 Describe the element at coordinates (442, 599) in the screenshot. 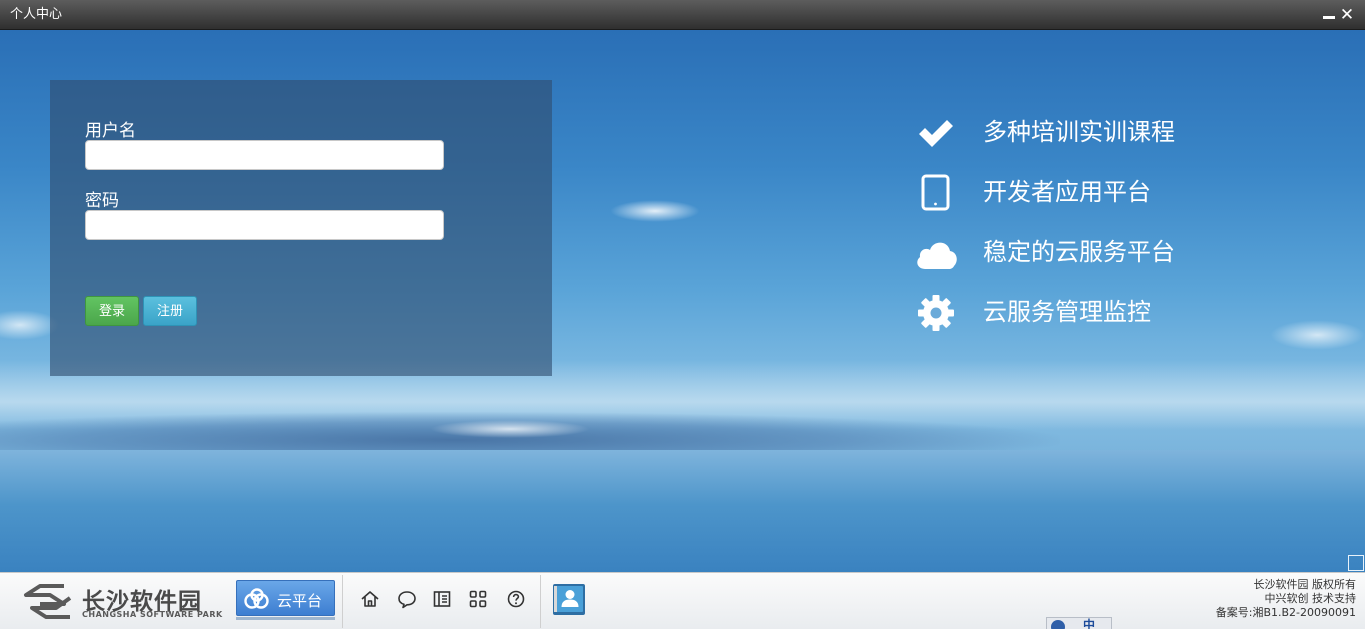

I see `book-icon` at that location.